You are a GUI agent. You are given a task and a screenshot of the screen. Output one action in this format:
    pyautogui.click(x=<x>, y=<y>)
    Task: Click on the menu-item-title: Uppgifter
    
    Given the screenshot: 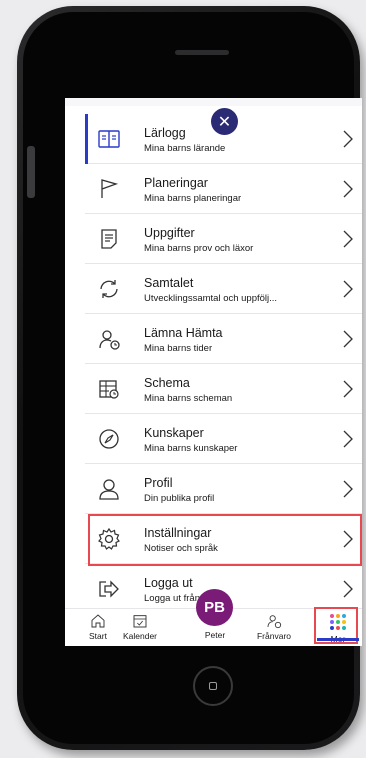 What is the action you would take?
    pyautogui.click(x=169, y=233)
    